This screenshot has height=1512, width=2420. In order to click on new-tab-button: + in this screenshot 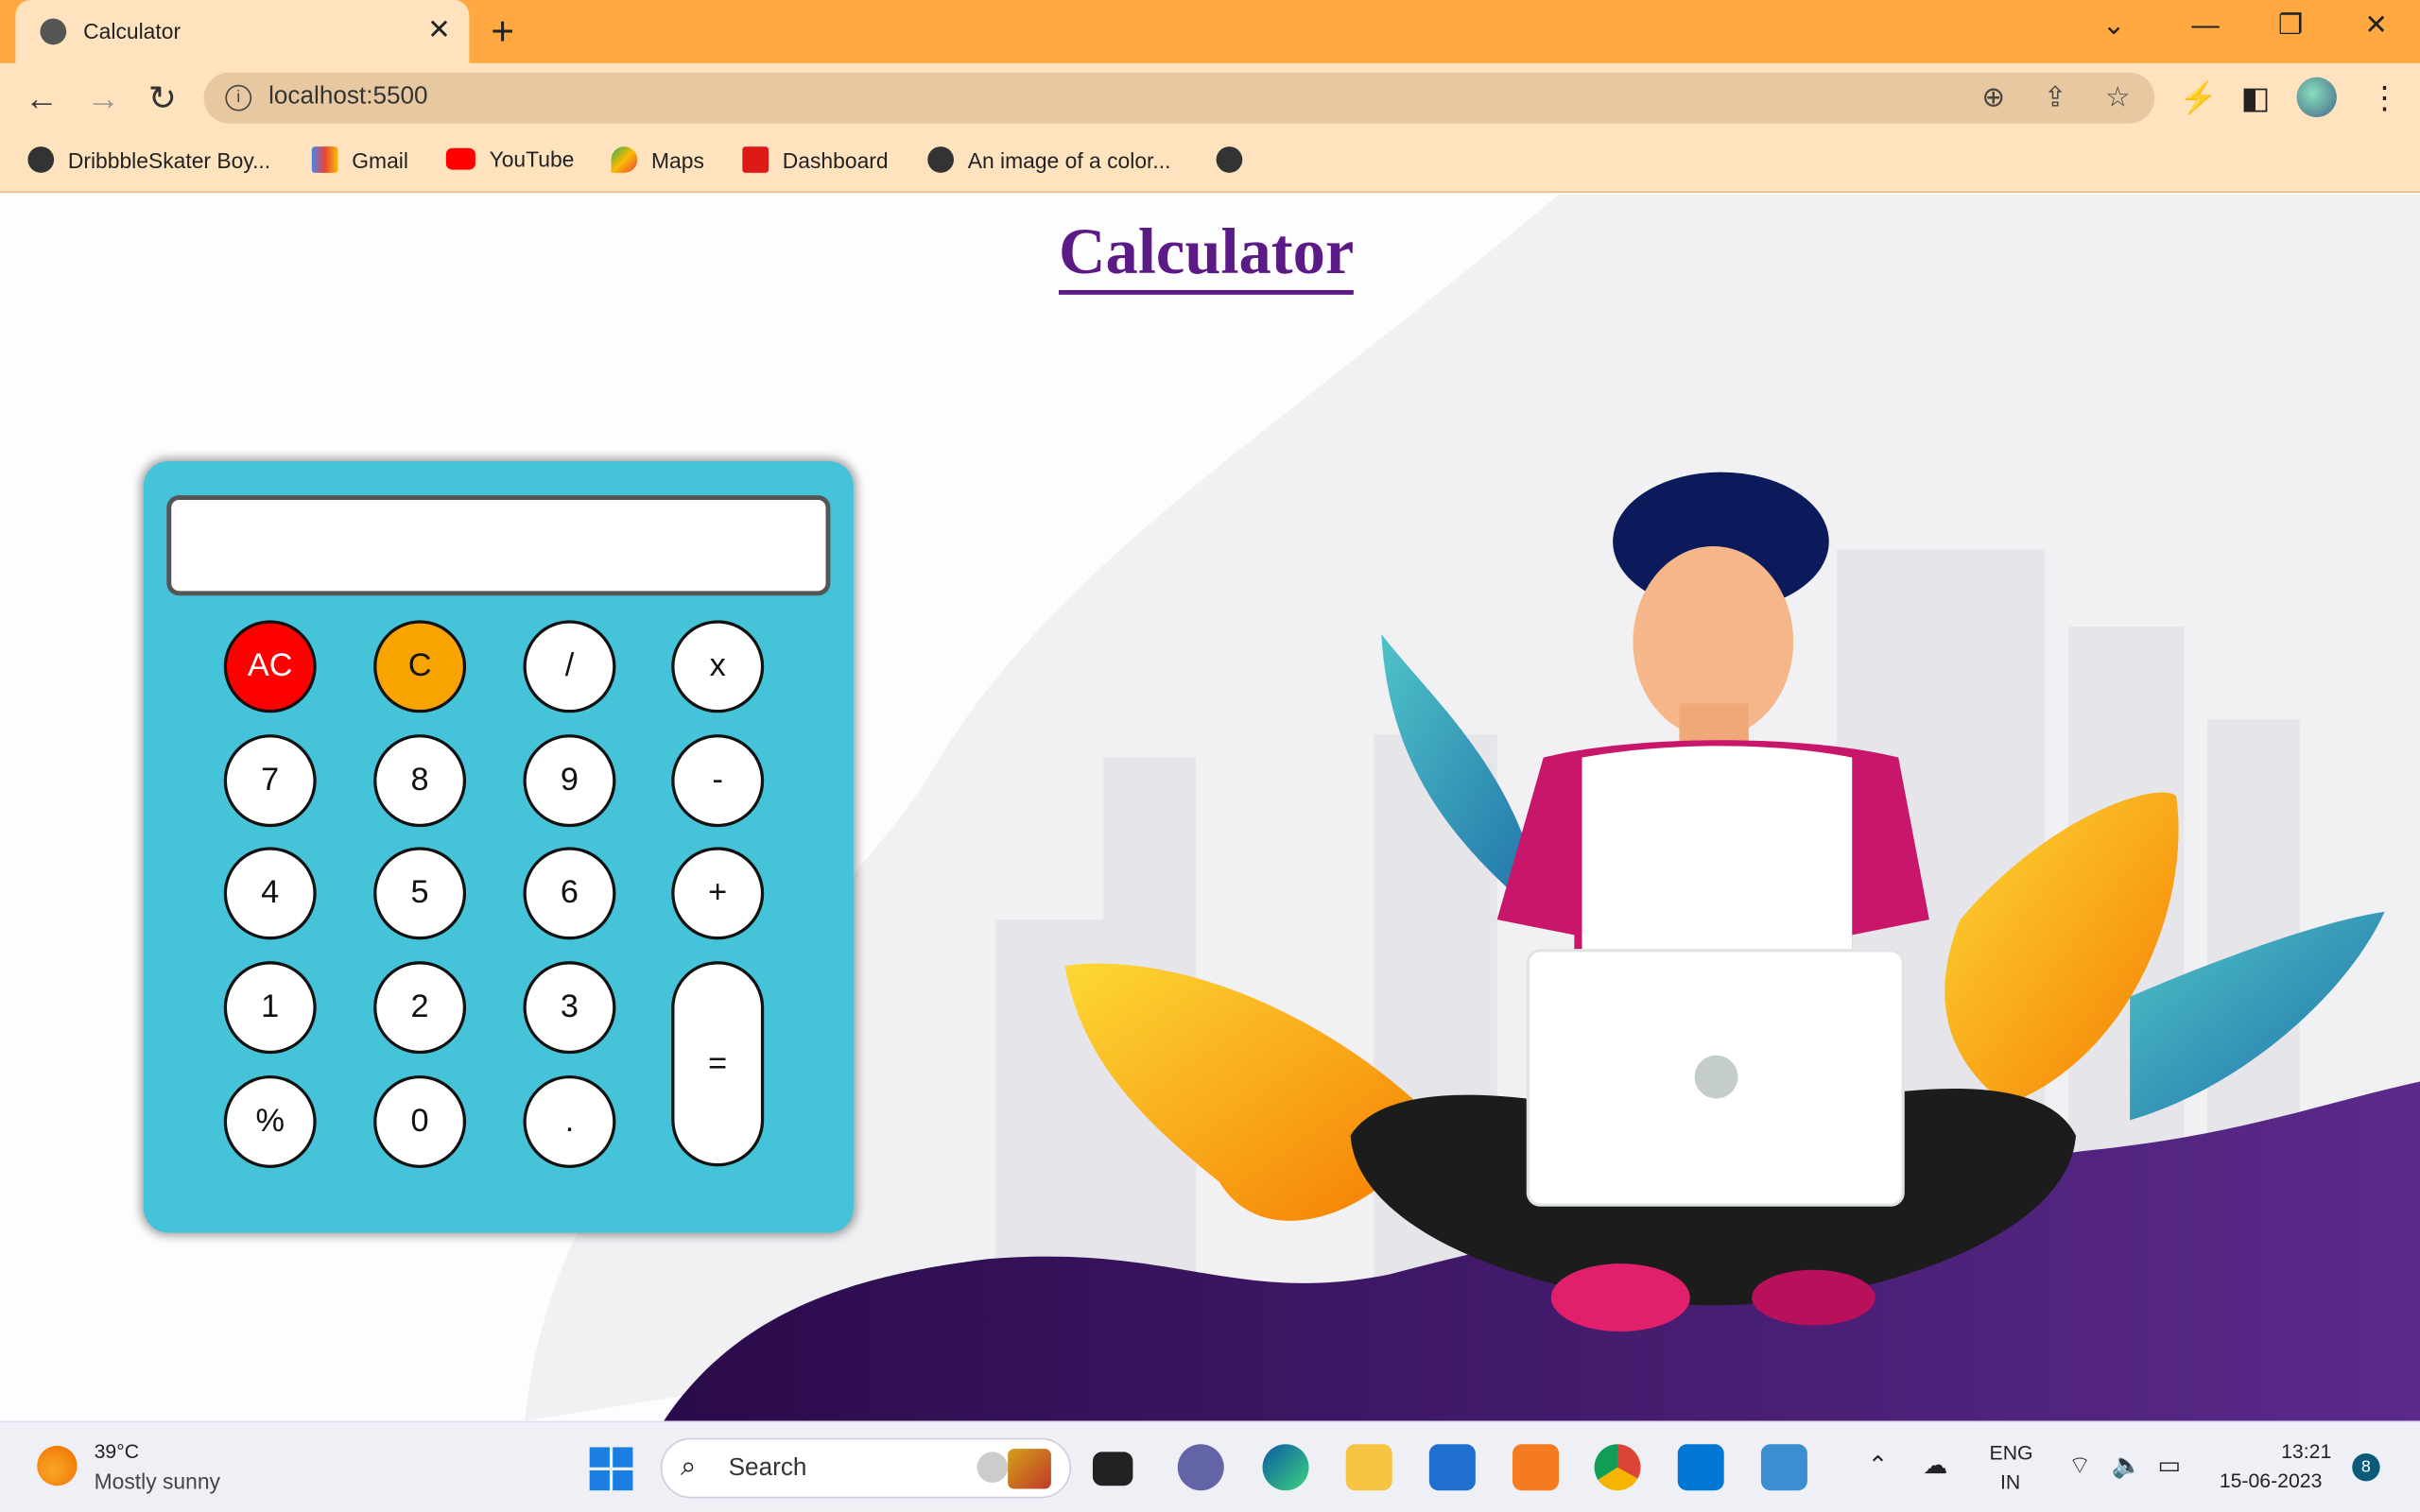, I will do `click(502, 32)`.